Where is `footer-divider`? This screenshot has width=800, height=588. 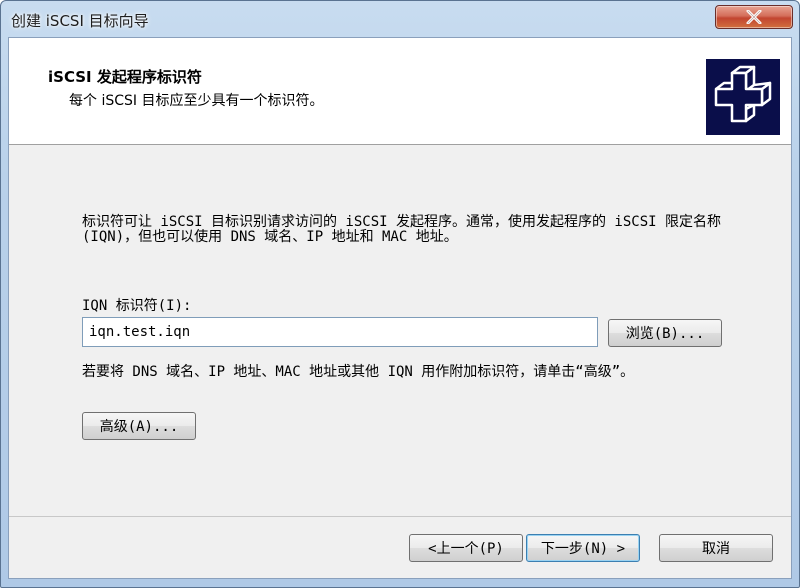 footer-divider is located at coordinates (400, 516).